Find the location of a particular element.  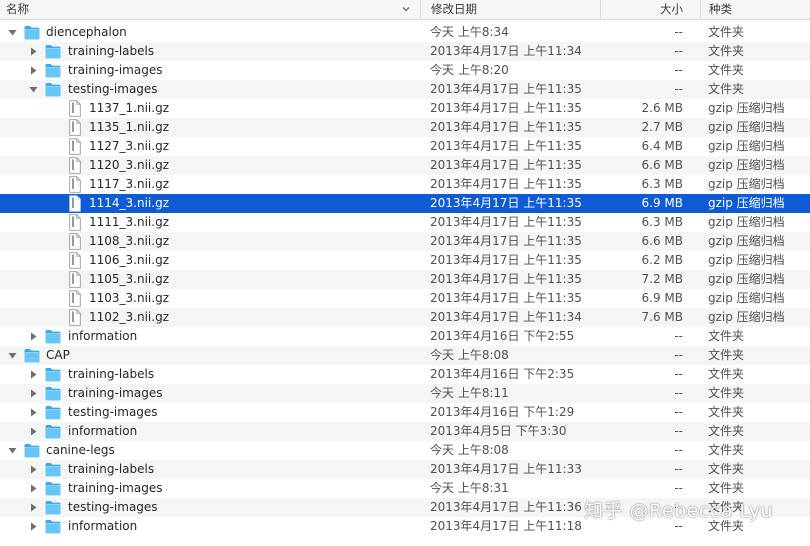

folder-row: training-images 今天 上午8:20 -- 文件夹 is located at coordinates (405, 70).